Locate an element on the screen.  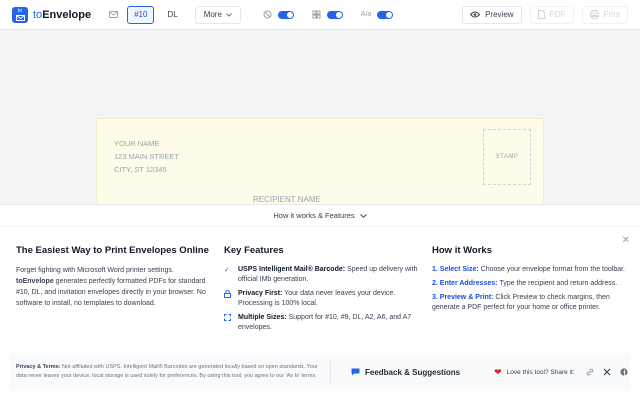
pdf-label: PDF is located at coordinates (557, 14).